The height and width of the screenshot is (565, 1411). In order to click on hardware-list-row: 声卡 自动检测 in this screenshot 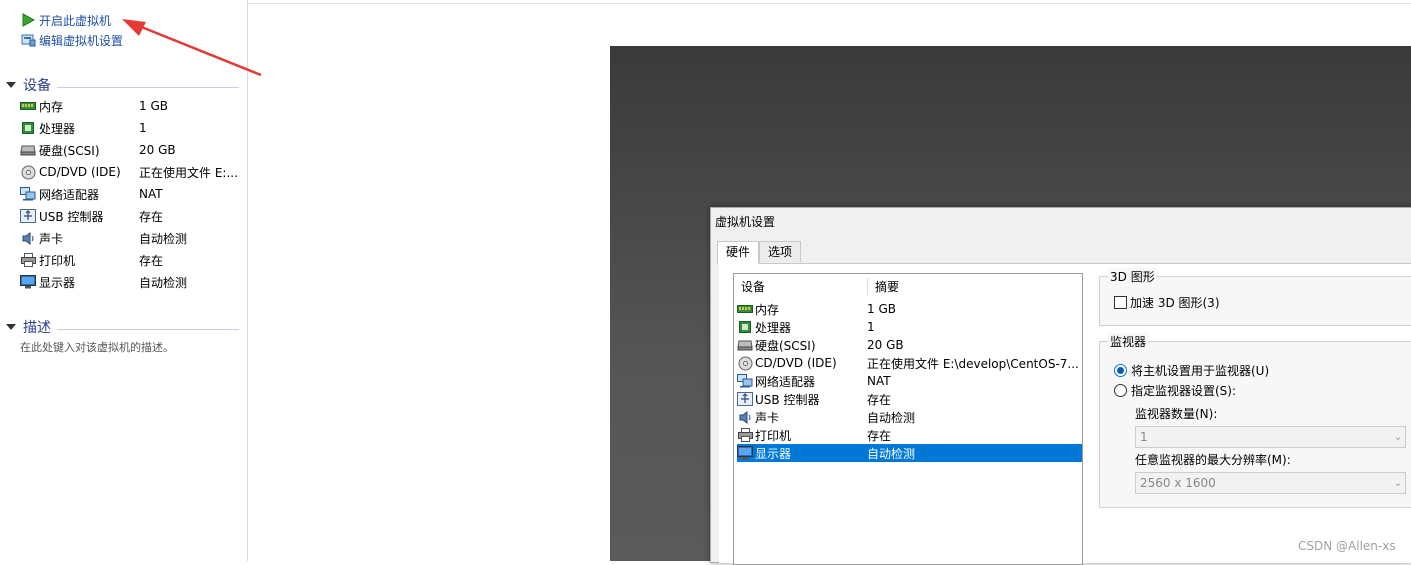, I will do `click(909, 417)`.